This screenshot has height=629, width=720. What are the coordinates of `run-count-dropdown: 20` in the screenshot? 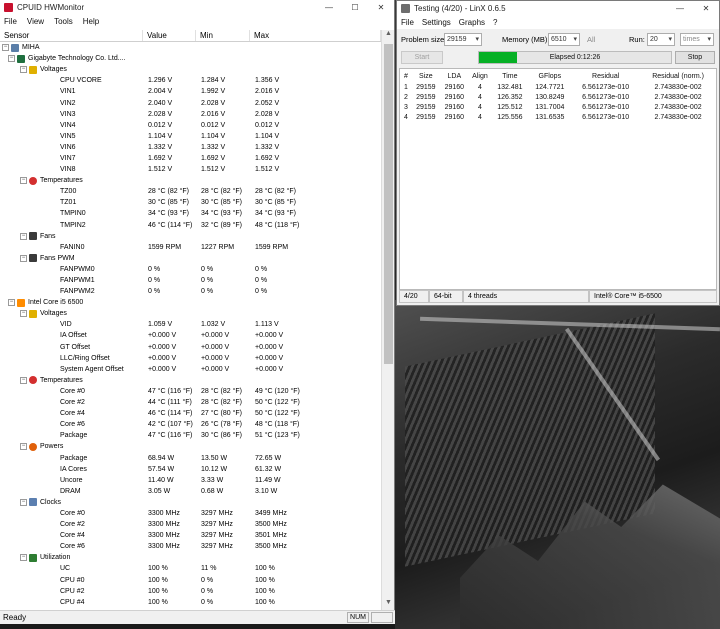 It's located at (661, 39).